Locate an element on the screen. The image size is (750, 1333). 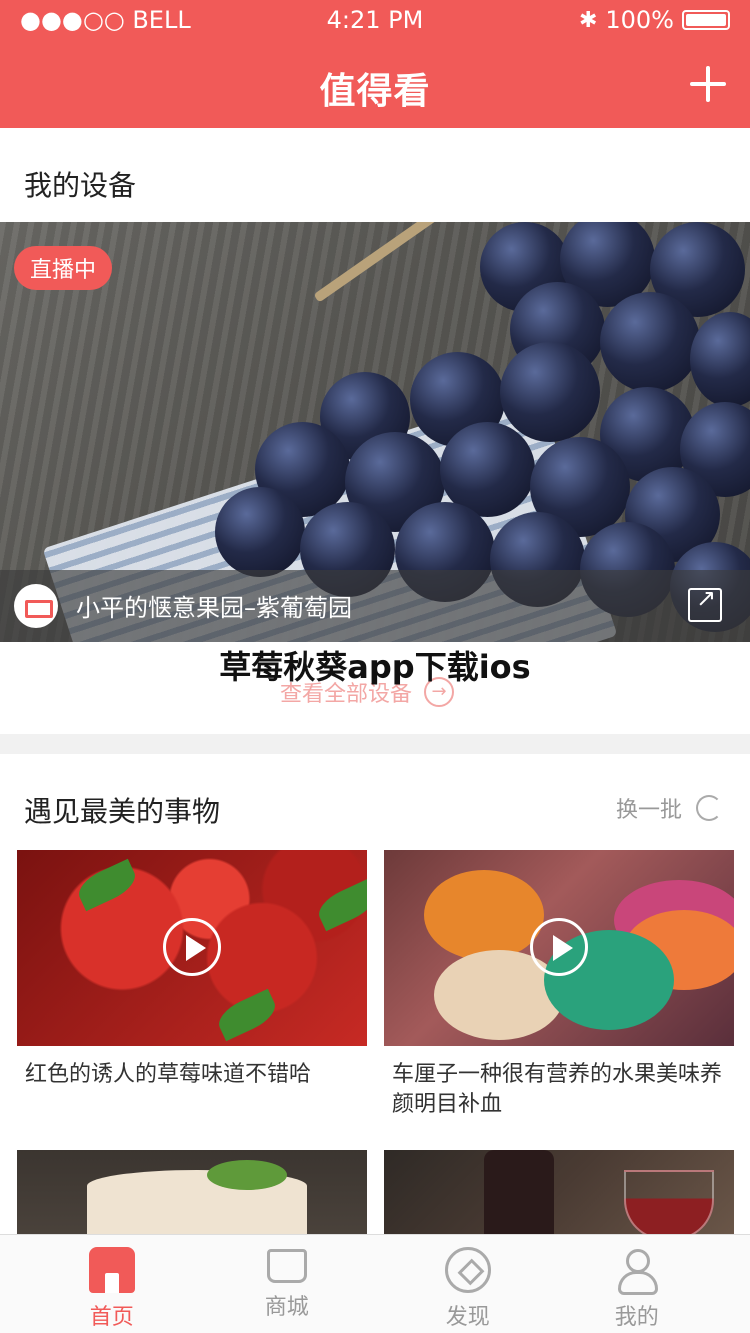
share-icon is located at coordinates (705, 603).